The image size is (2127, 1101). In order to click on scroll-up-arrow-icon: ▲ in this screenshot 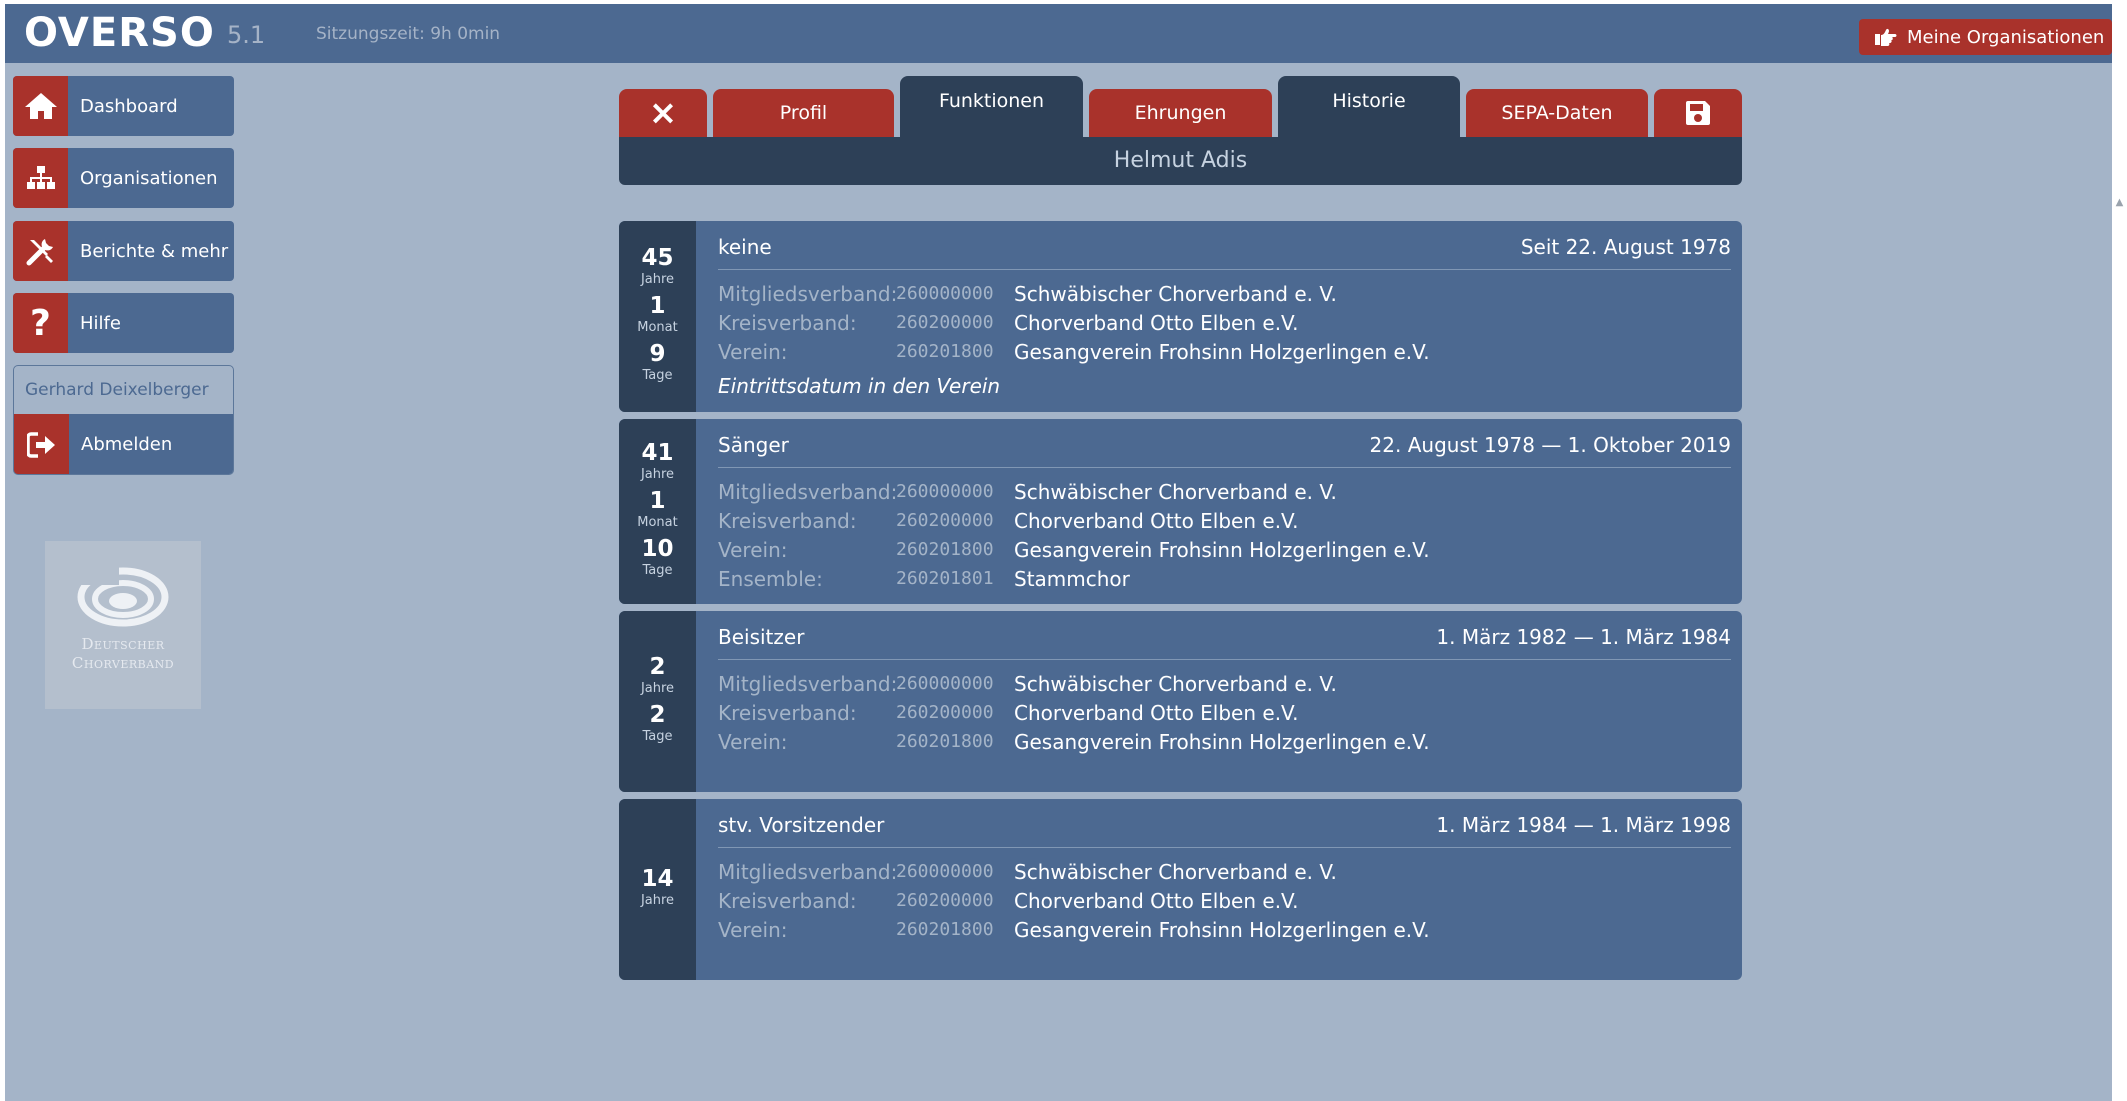, I will do `click(2119, 203)`.